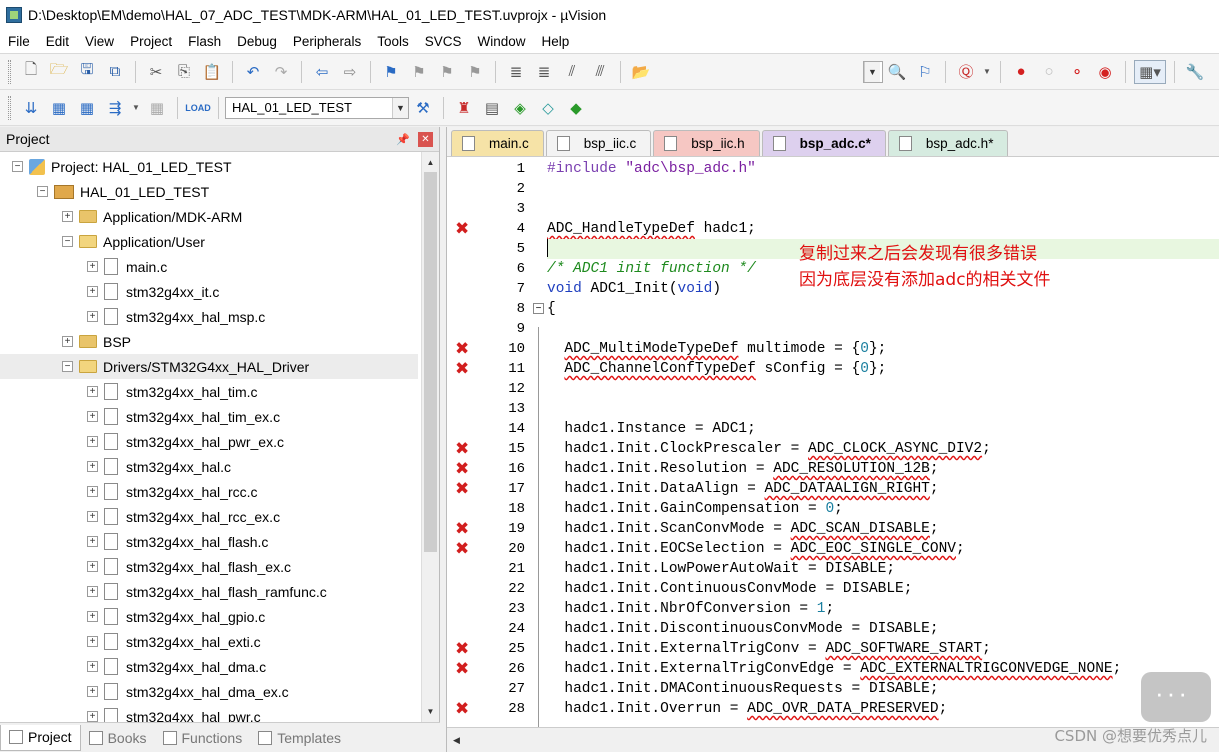  Describe the element at coordinates (556, 42) in the screenshot. I see `menu-help: Help` at that location.